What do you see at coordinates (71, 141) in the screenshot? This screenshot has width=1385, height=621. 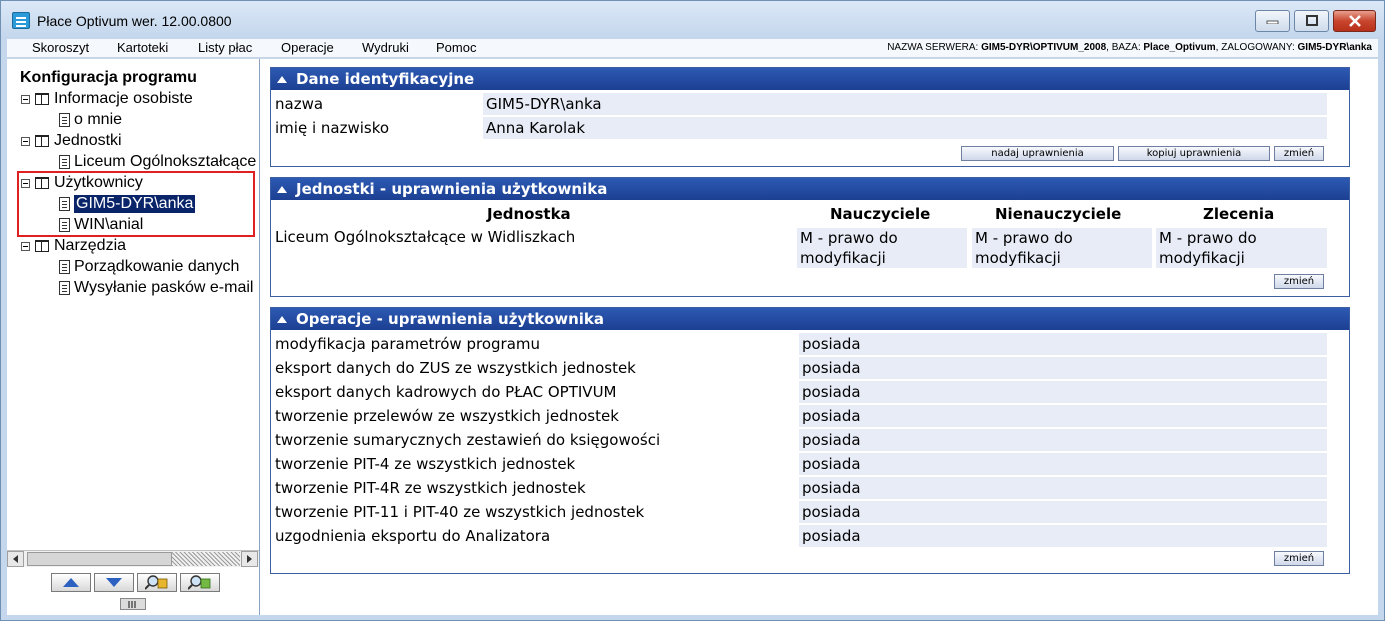 I see `tree-group-jednostki: Jednostki` at bounding box center [71, 141].